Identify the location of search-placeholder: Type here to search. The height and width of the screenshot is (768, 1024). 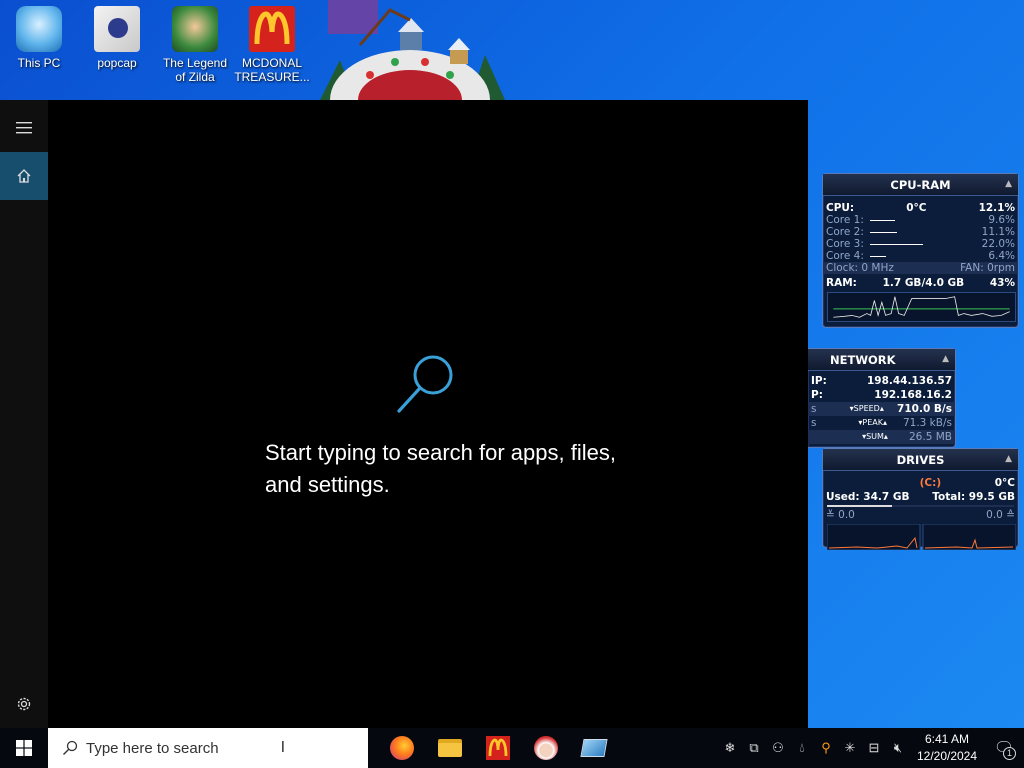
(152, 748).